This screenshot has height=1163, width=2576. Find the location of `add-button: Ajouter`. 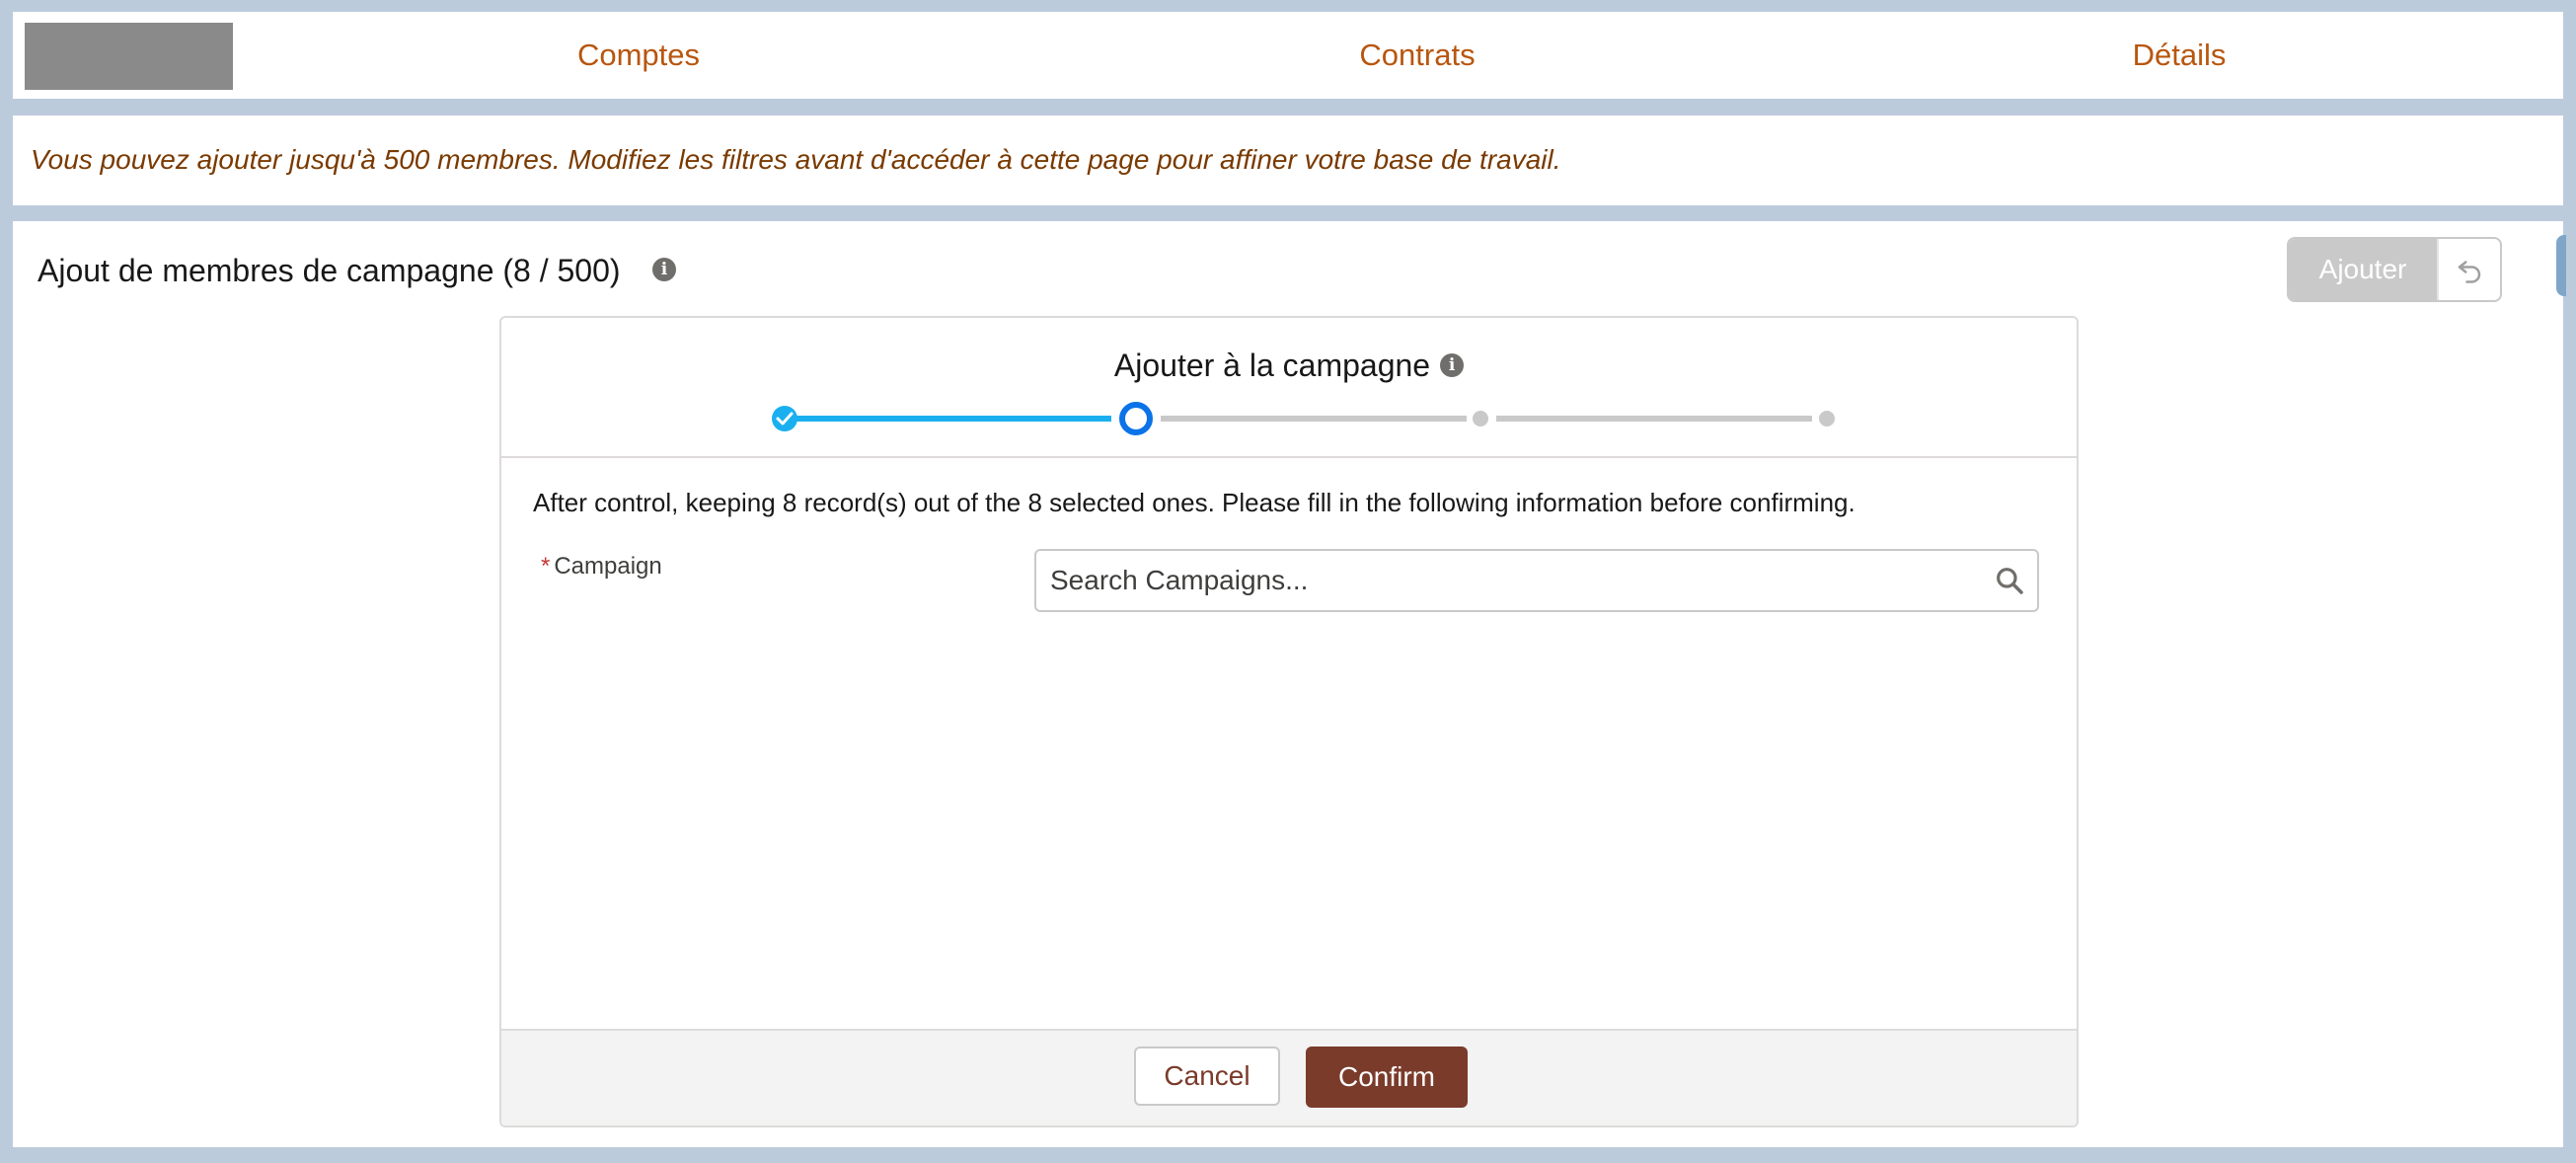

add-button: Ajouter is located at coordinates (2364, 269).